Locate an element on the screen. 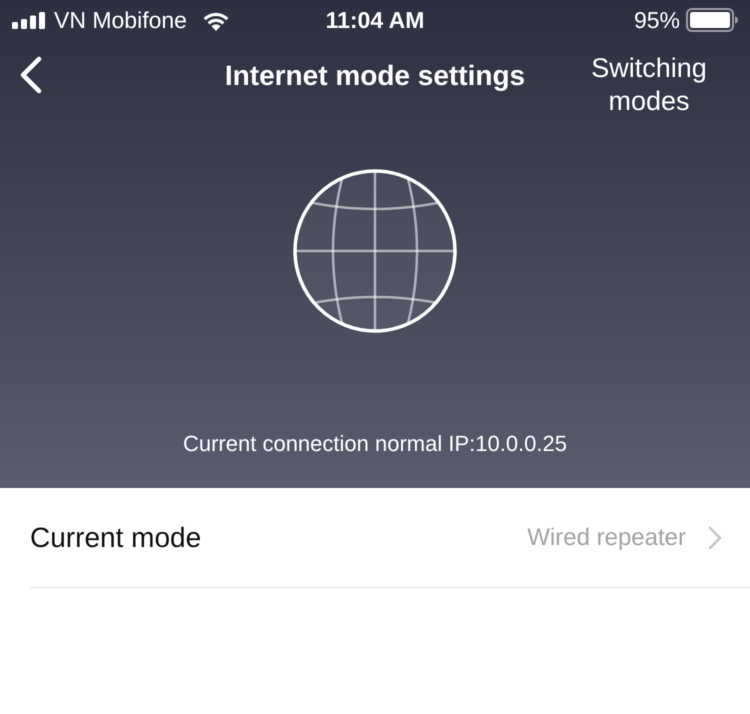 This screenshot has width=750, height=714. globe-icon is located at coordinates (375, 251).